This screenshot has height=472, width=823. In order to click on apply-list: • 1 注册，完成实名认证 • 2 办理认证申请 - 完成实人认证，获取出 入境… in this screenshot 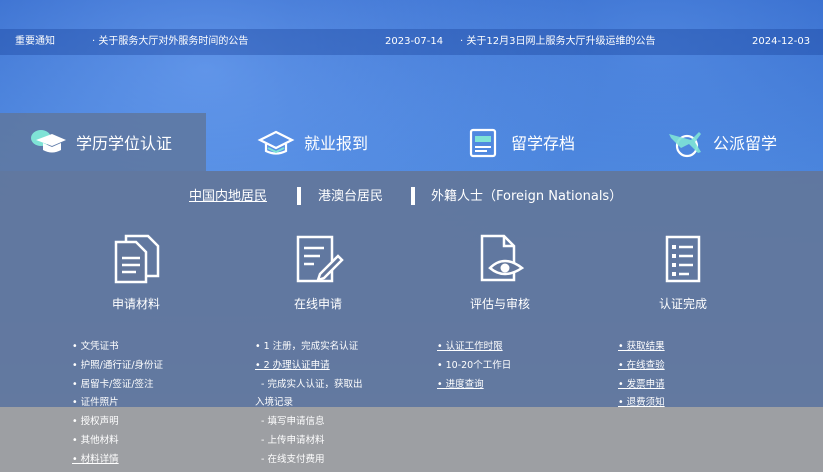, I will do `click(308, 404)`.